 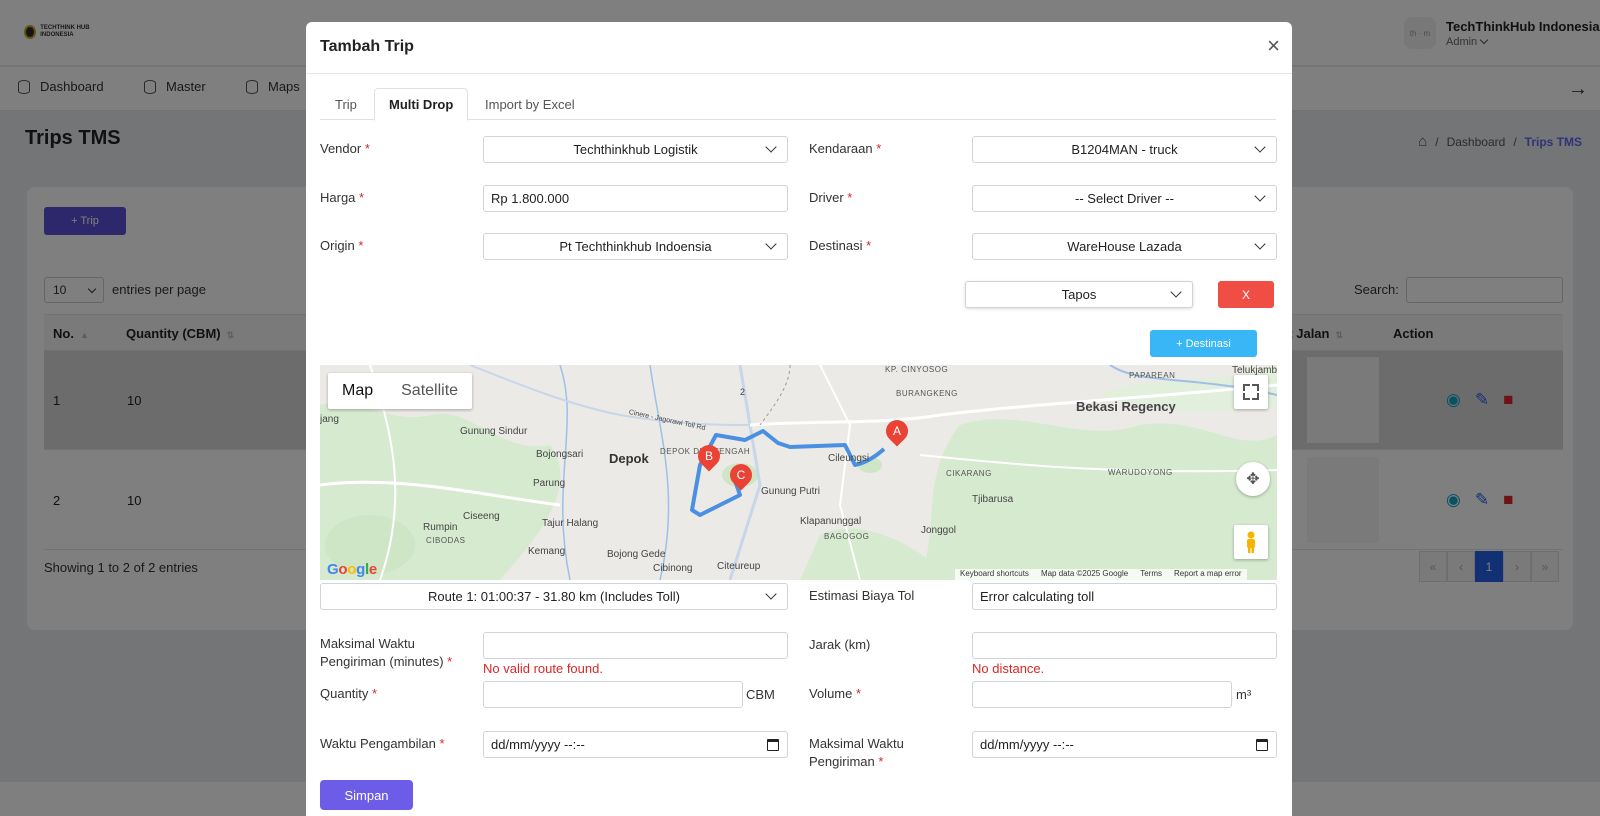 What do you see at coordinates (1102, 694) in the screenshot?
I see `volume-input` at bounding box center [1102, 694].